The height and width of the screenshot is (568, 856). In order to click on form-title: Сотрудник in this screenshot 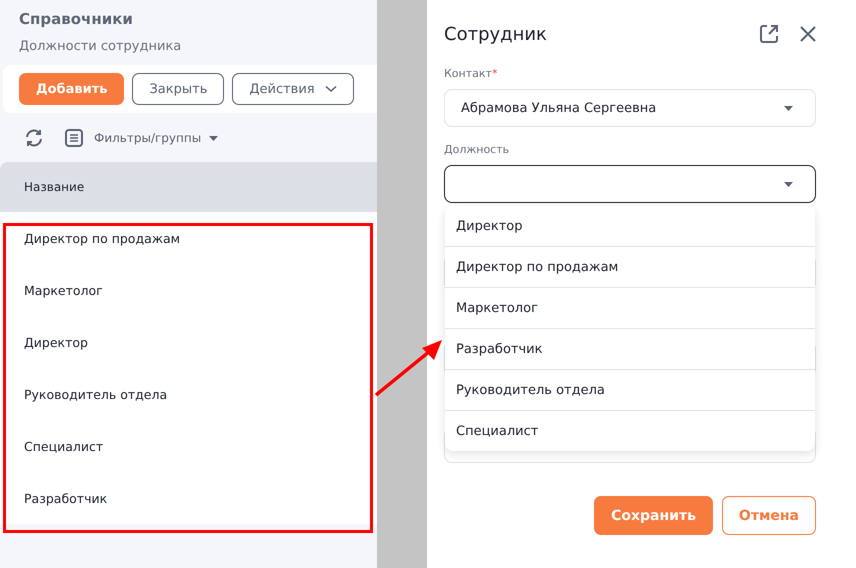, I will do `click(496, 34)`.